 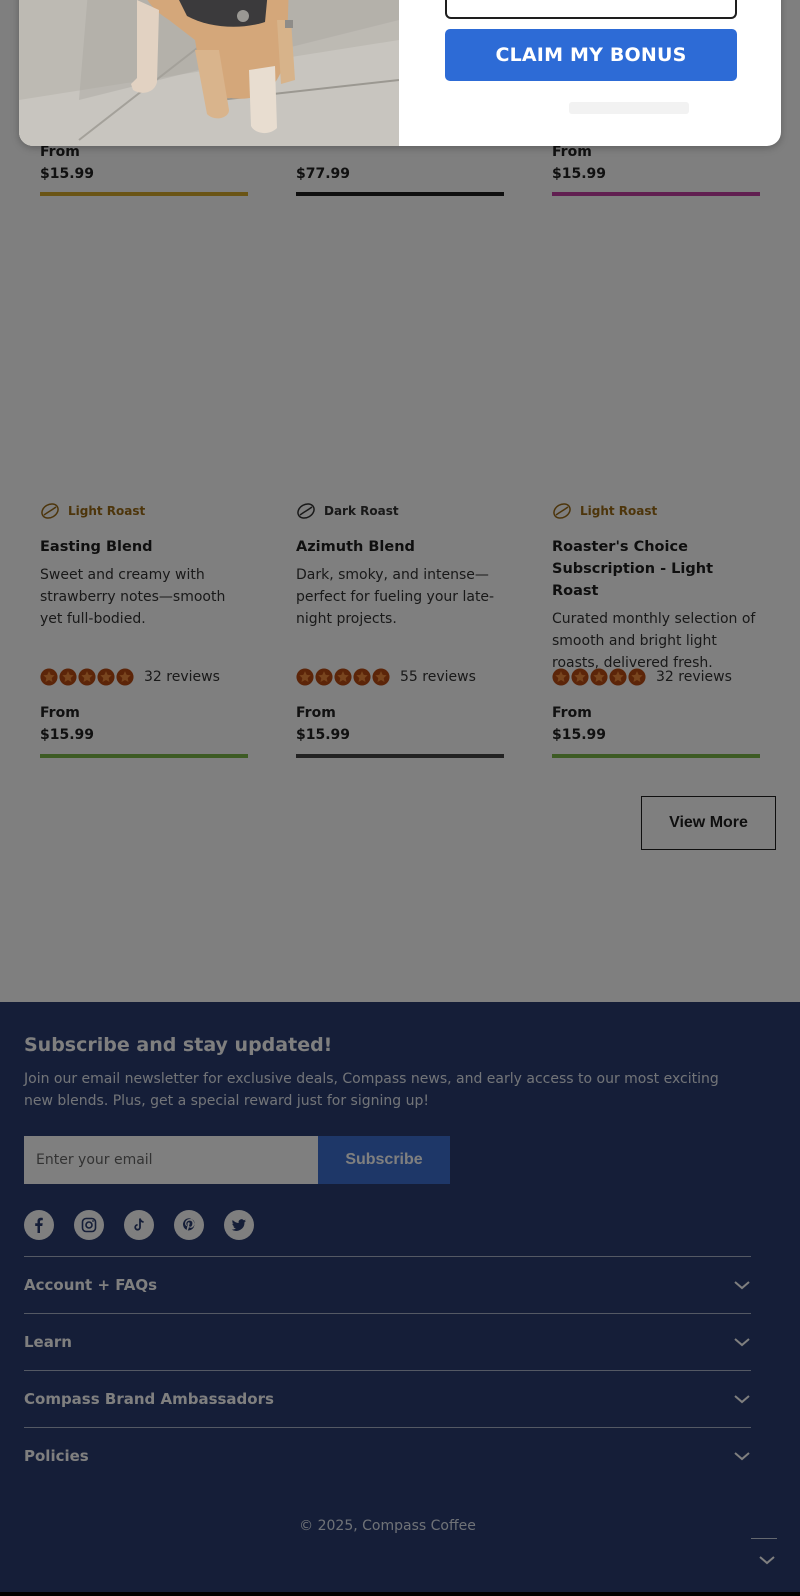 I want to click on review-count: 55 reviews, so click(x=438, y=677).